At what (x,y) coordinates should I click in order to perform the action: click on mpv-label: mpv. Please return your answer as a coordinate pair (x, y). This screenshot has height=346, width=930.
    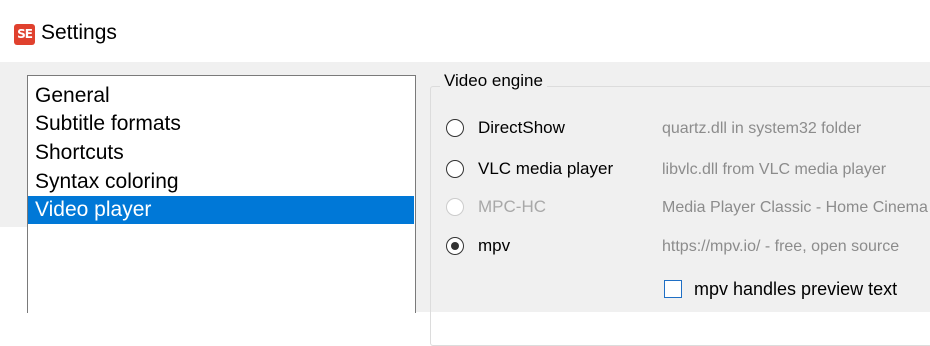
    Looking at the image, I should click on (494, 246).